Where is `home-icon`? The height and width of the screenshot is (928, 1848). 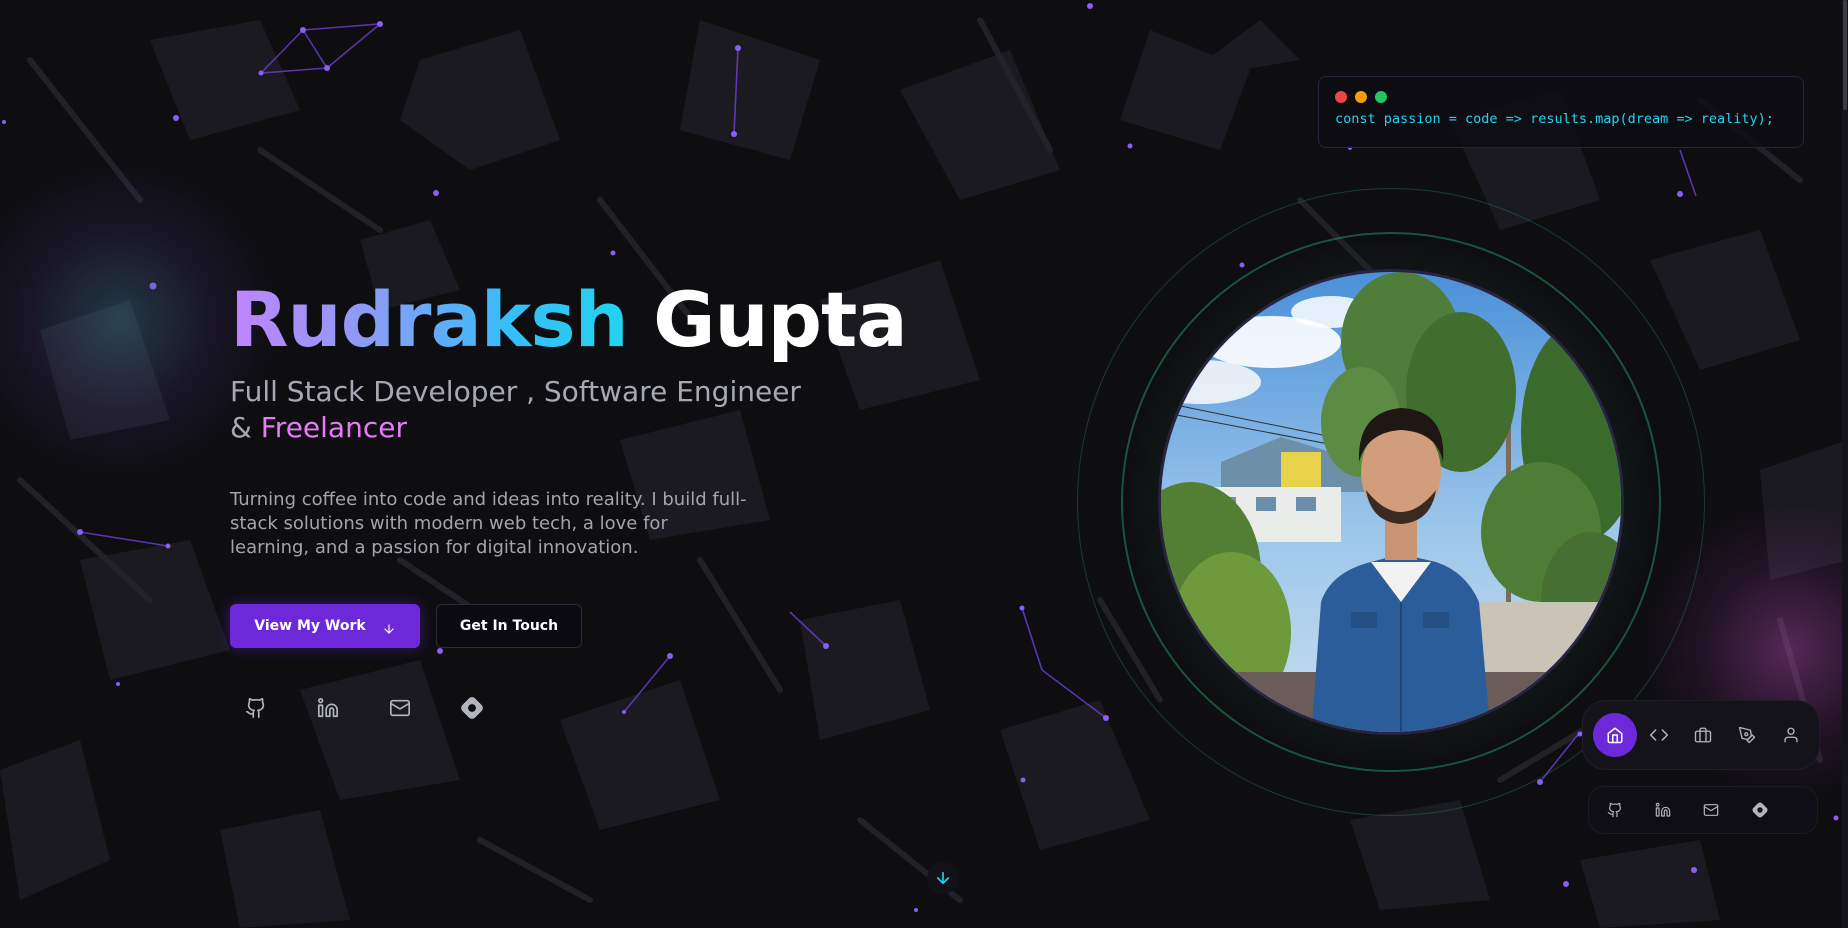
home-icon is located at coordinates (1615, 735).